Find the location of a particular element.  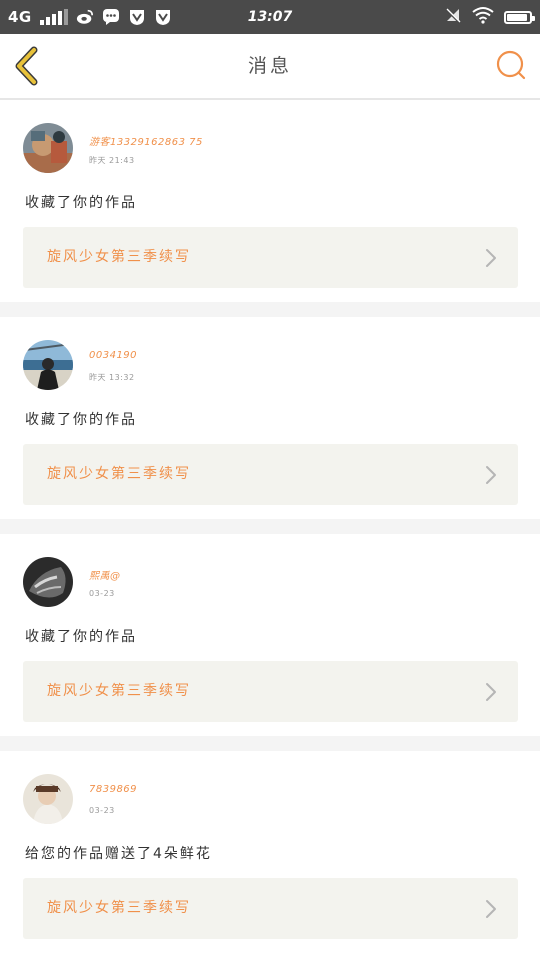

search-button is located at coordinates (511, 65).